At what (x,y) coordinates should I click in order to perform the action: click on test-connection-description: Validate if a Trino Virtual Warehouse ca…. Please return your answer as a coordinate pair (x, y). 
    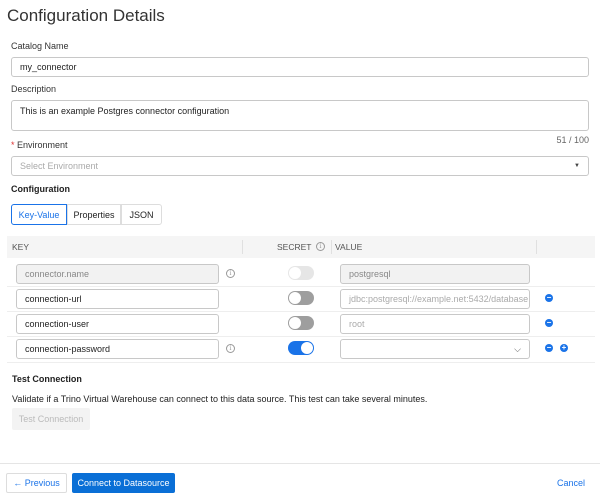
    Looking at the image, I should click on (220, 399).